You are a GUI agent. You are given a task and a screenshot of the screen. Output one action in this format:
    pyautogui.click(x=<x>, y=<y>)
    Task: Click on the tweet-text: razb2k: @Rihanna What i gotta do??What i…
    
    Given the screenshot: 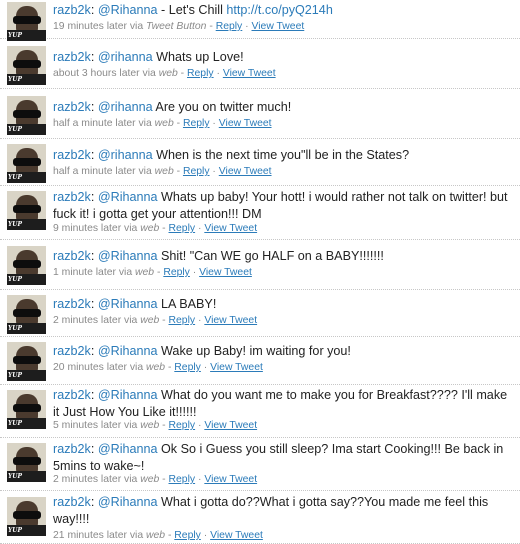 What is the action you would take?
    pyautogui.click(x=284, y=511)
    